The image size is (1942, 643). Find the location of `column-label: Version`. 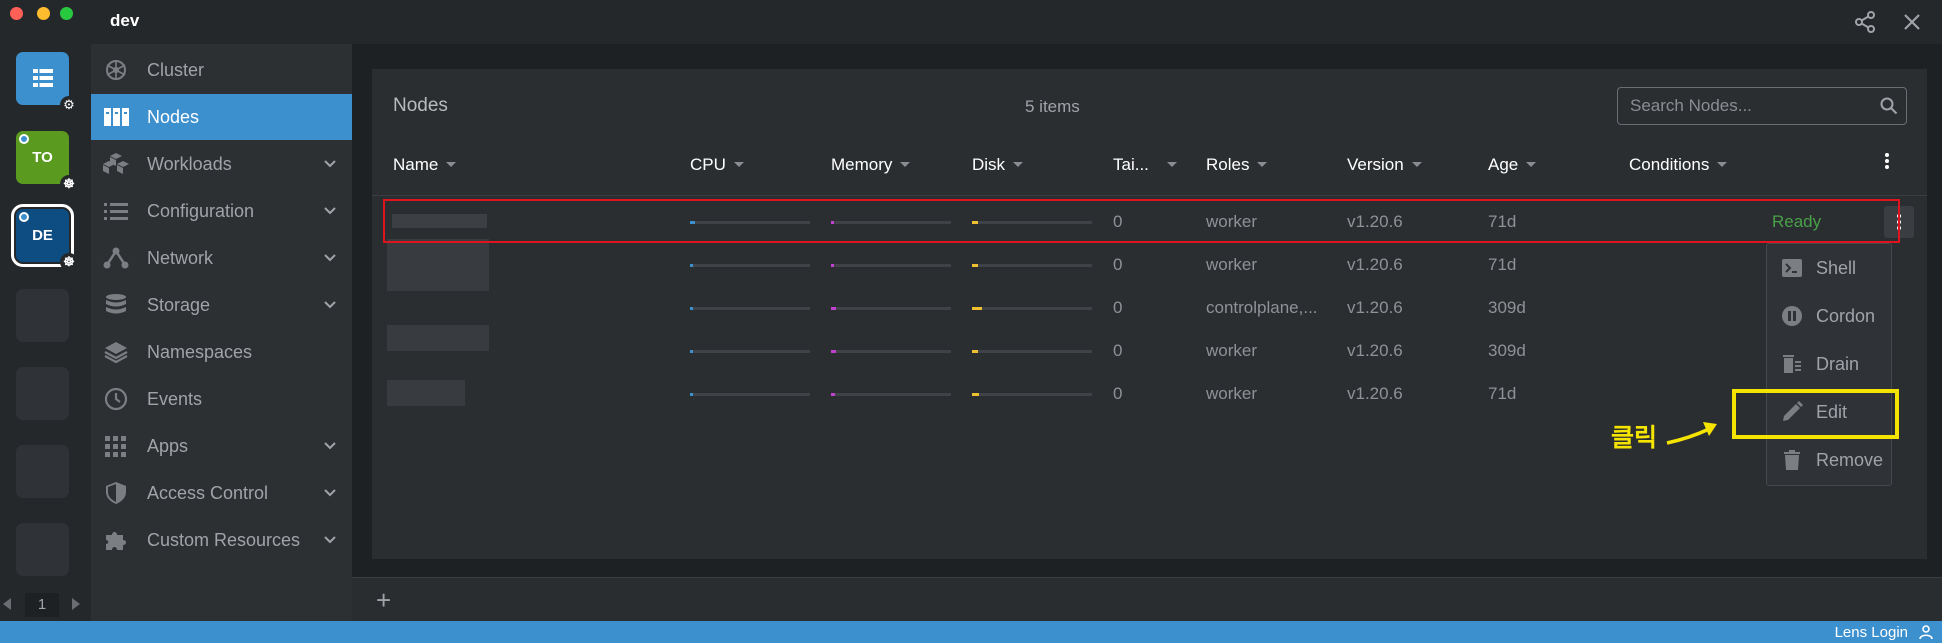

column-label: Version is located at coordinates (1375, 164).